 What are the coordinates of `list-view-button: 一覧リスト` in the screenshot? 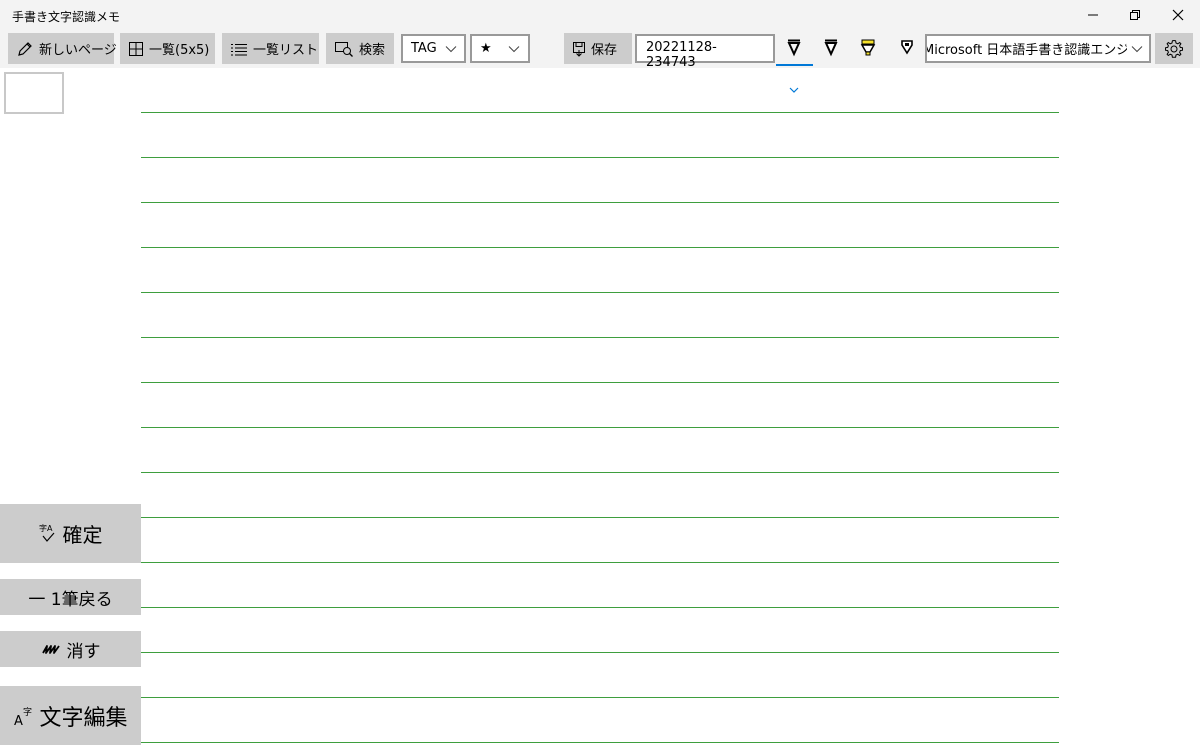 It's located at (270, 48).